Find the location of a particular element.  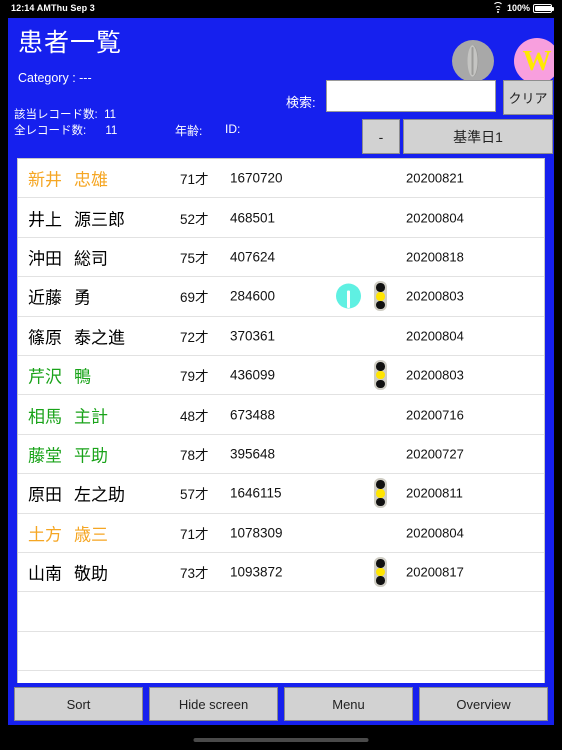

patient-first-name: 勇 is located at coordinates (82, 298).